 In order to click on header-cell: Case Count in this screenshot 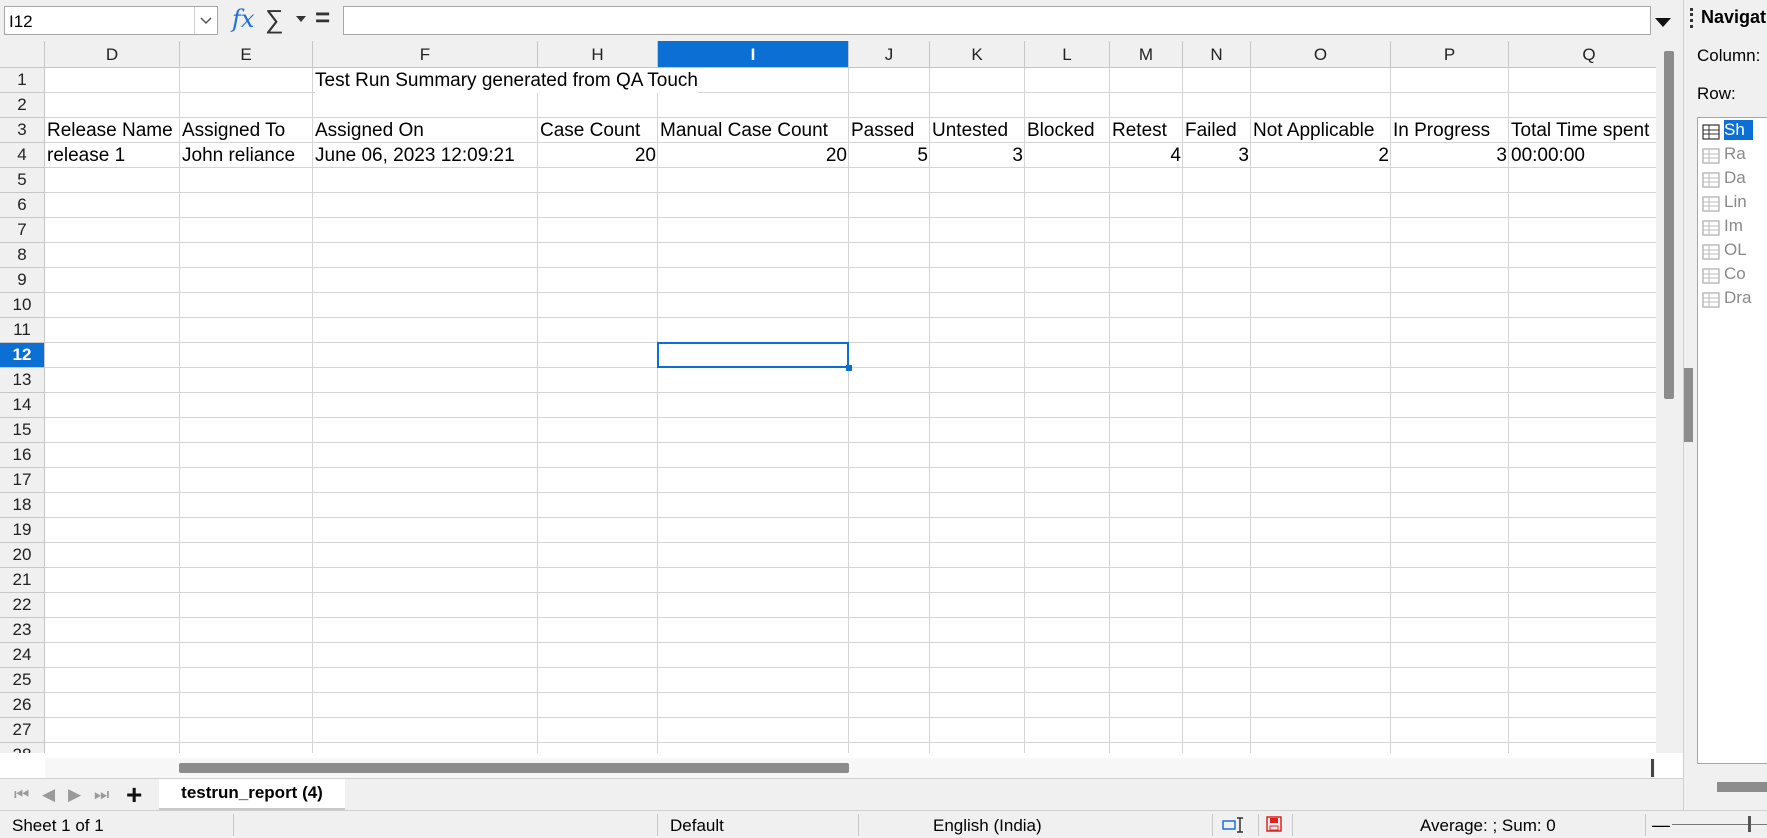, I will do `click(590, 130)`.